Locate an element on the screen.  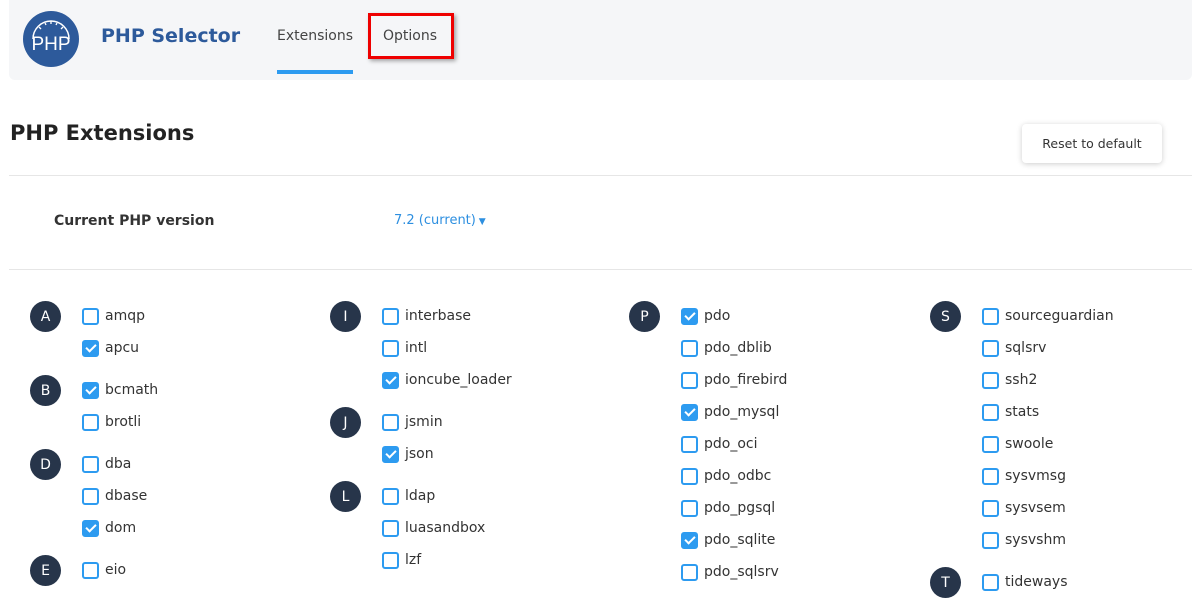
extension-item: apcu is located at coordinates (120, 348).